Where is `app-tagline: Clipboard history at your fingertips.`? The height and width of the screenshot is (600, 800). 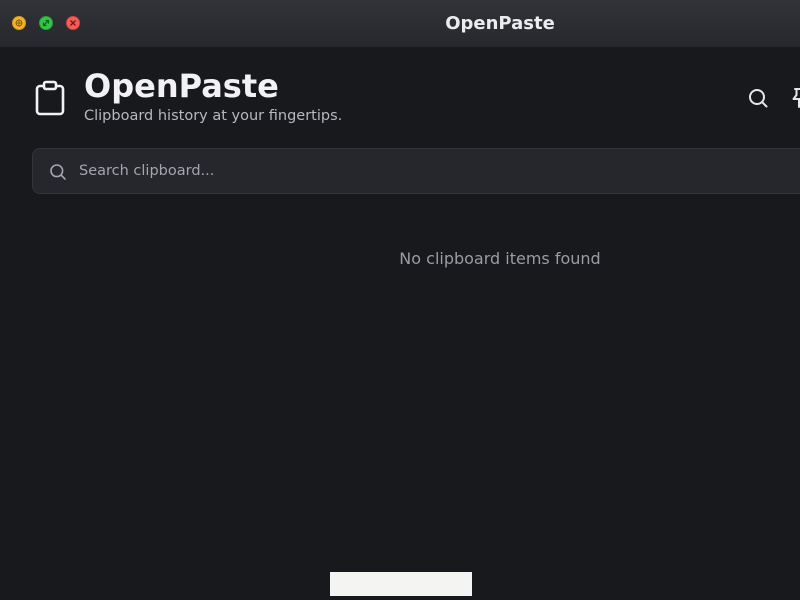
app-tagline: Clipboard history at your fingertips. is located at coordinates (213, 116).